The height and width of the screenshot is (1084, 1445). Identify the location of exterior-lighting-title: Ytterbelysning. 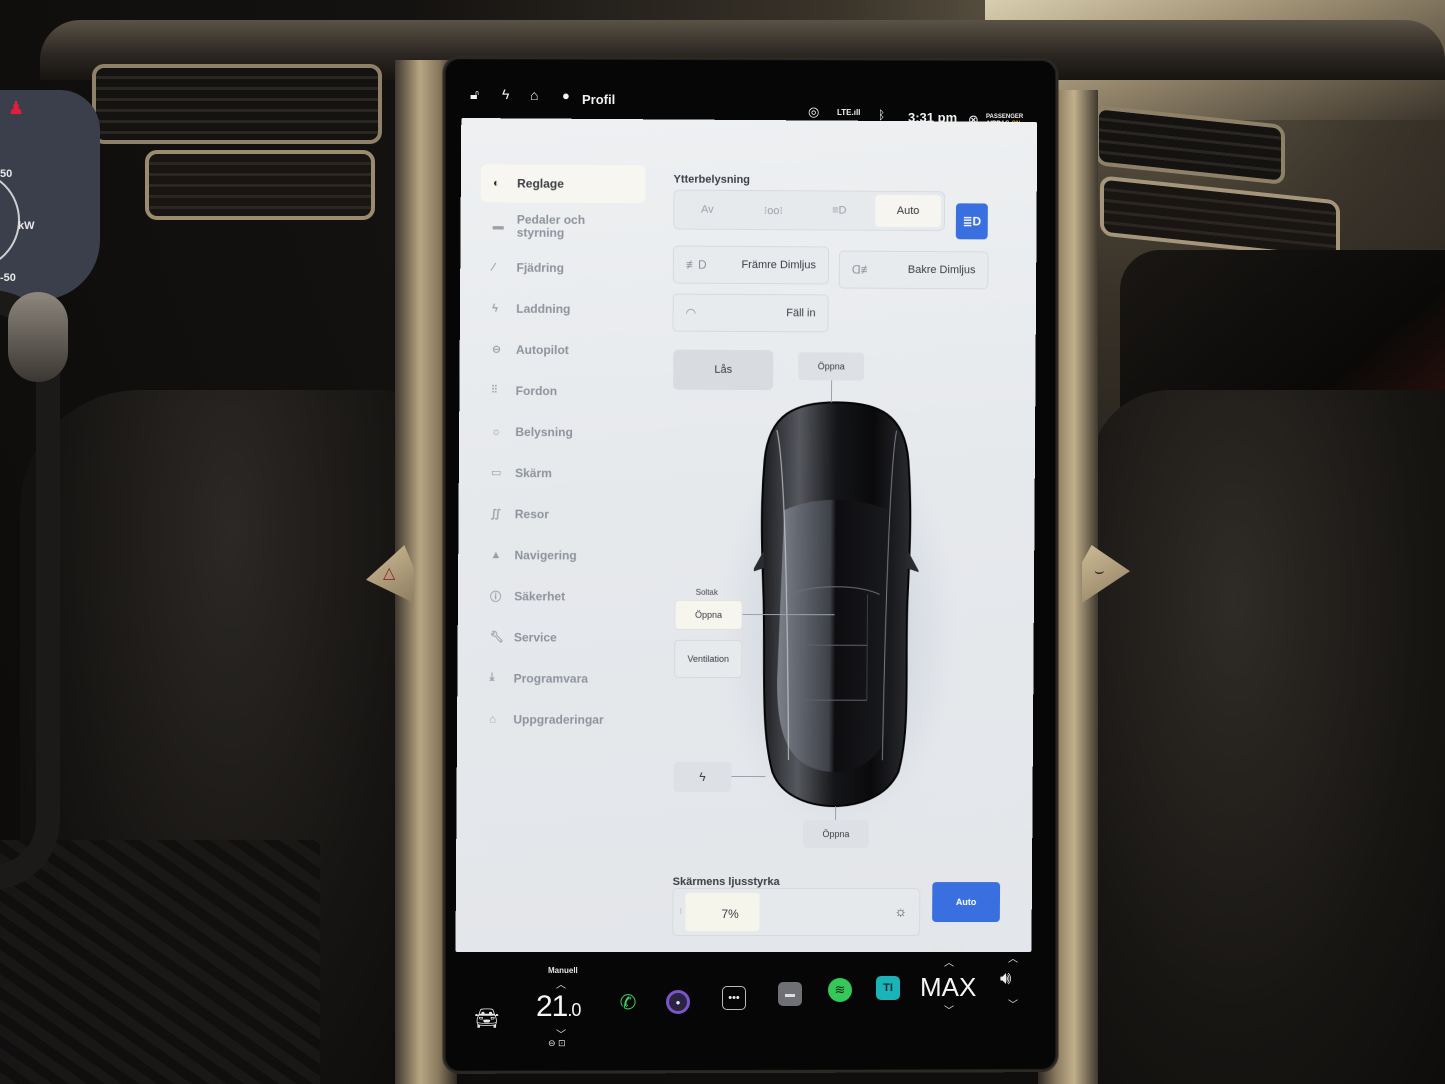
(712, 180).